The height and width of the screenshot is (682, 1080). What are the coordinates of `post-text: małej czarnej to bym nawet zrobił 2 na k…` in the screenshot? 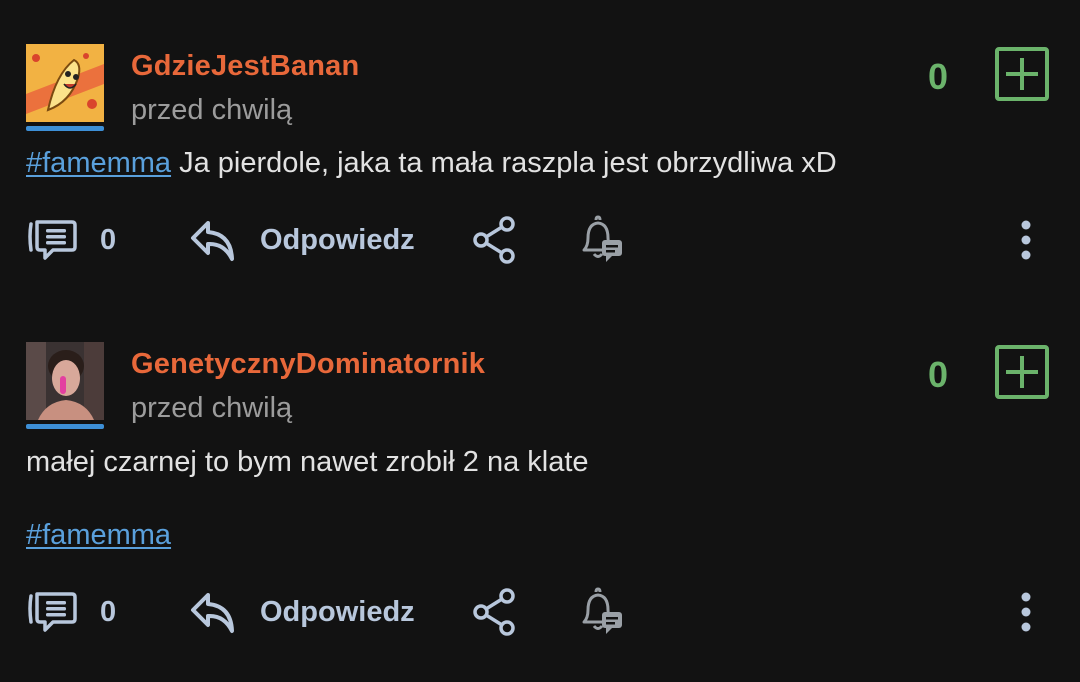 It's located at (307, 462).